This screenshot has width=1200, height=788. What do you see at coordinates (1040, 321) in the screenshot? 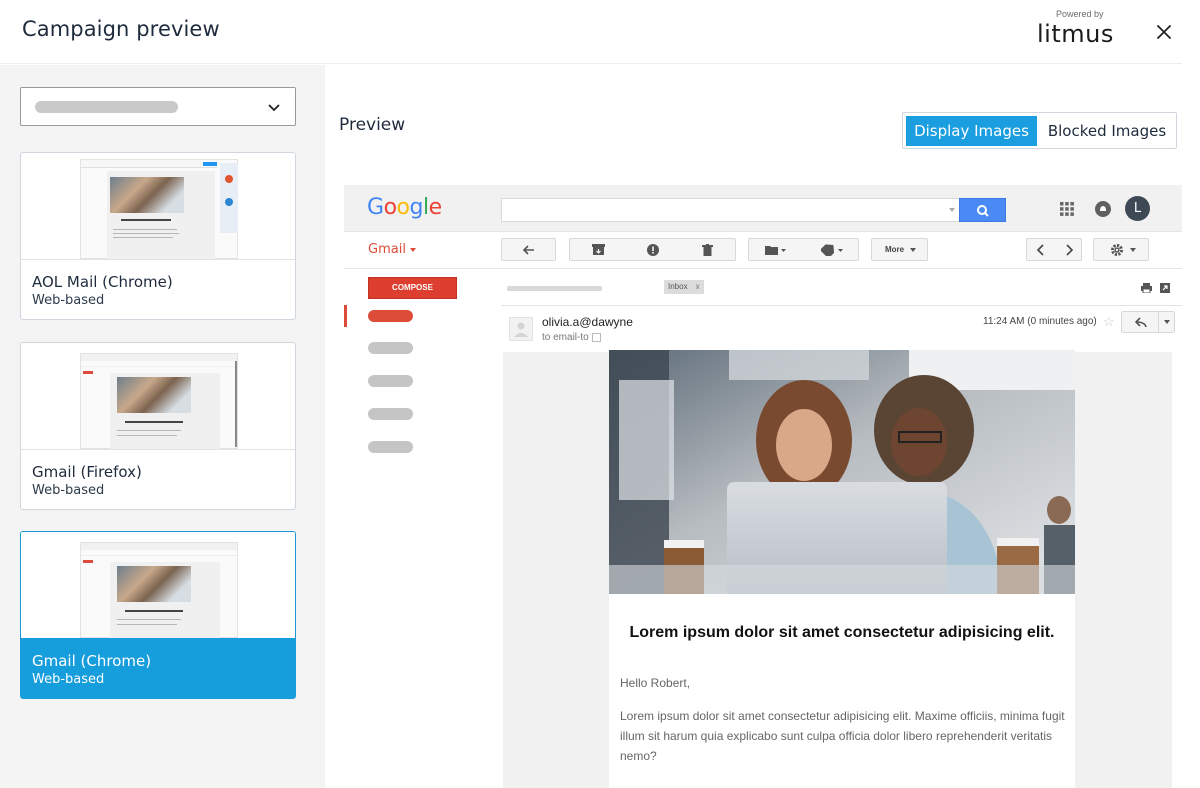
I see `message-timestamp: 11:24 AM (0 minutes ago)` at bounding box center [1040, 321].